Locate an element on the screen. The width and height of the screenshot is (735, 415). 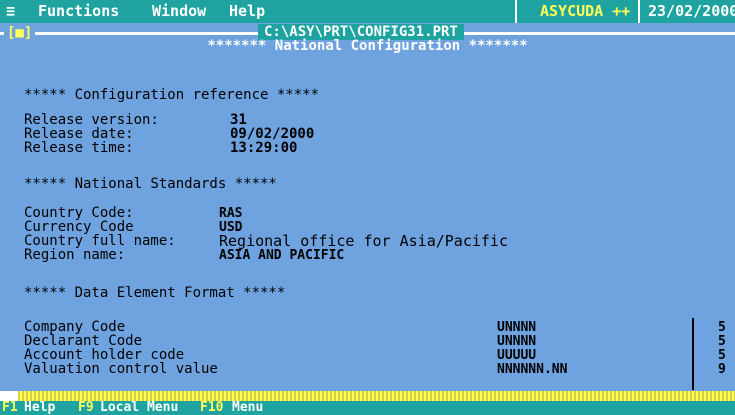
section-configuration-reference: ***** Configuration reference ***** is located at coordinates (171, 95).